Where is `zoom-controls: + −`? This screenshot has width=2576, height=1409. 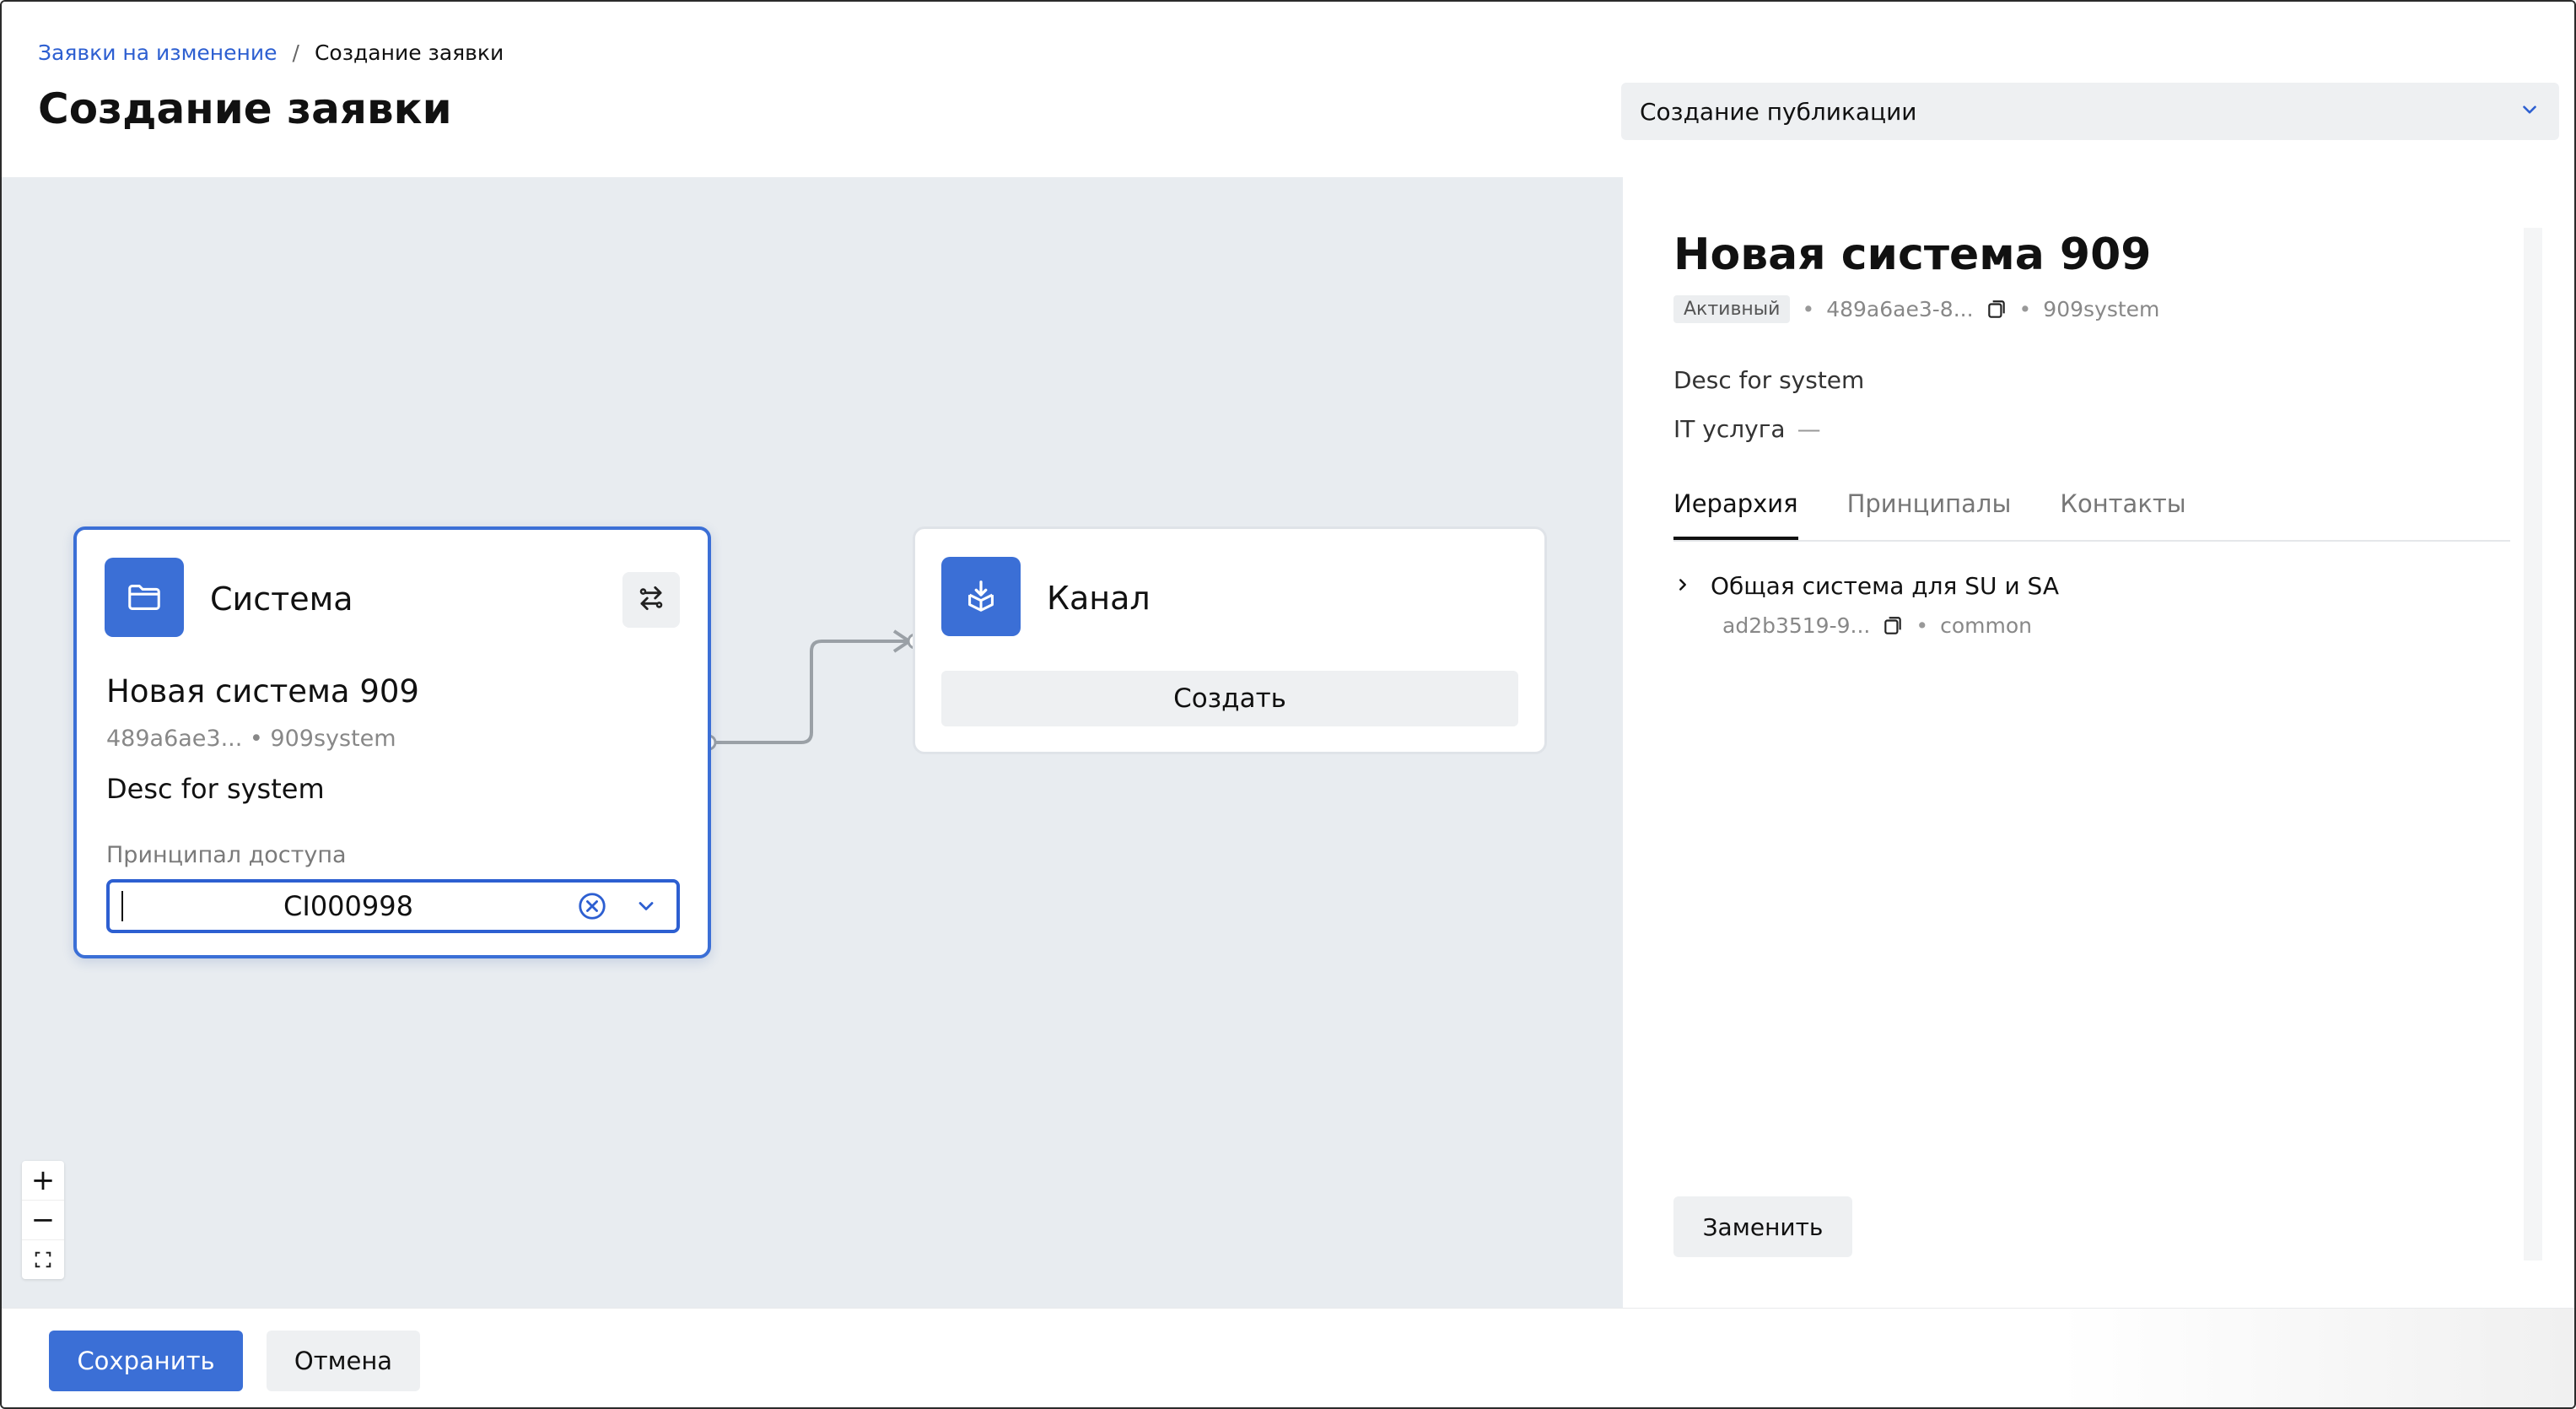
zoom-controls: + − is located at coordinates (43, 1220).